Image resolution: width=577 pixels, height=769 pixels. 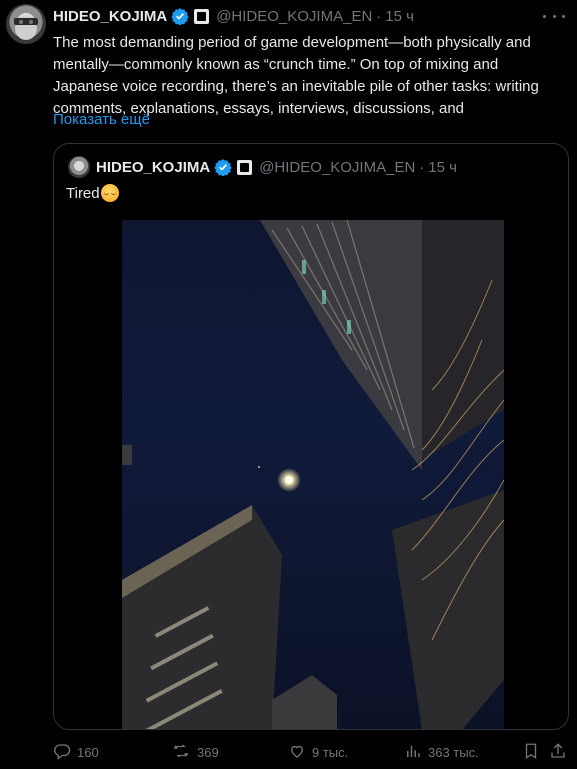 What do you see at coordinates (294, 16) in the screenshot?
I see `author-handle: @HIDEO_KOJIMA_EN` at bounding box center [294, 16].